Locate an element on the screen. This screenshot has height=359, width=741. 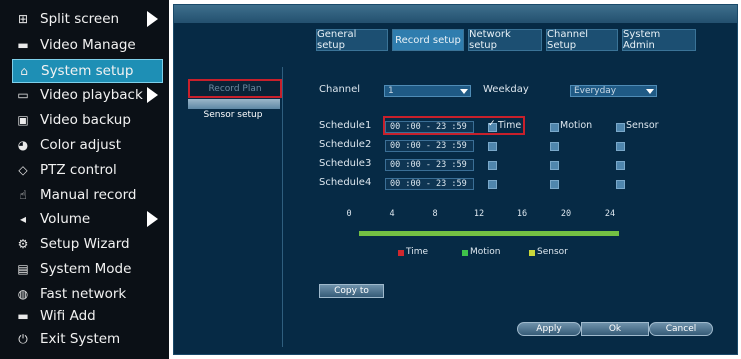
sidebar-item-record-plan: Record Plan is located at coordinates (235, 88).